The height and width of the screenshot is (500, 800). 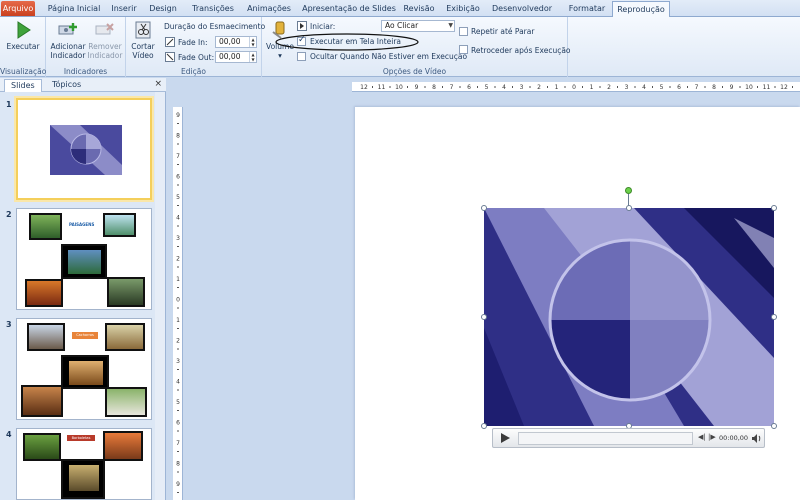 What do you see at coordinates (9, 324) in the screenshot?
I see `slide-number-3: 3` at bounding box center [9, 324].